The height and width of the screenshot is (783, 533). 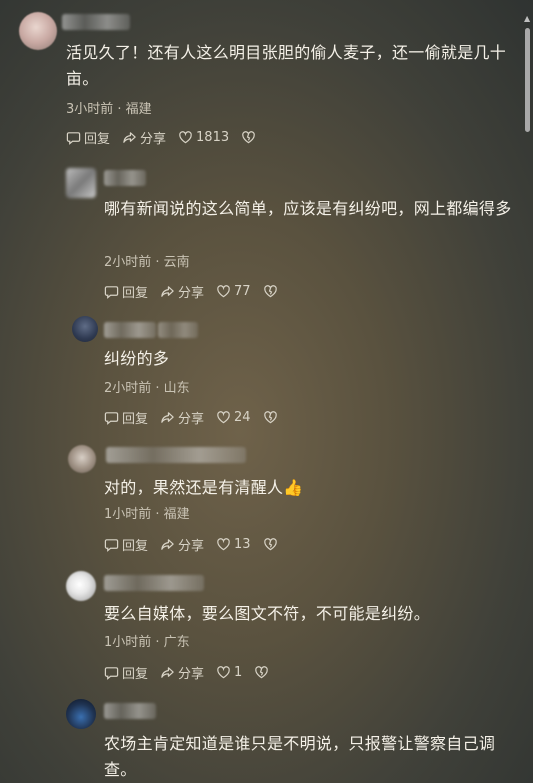 What do you see at coordinates (147, 262) in the screenshot?
I see `comment-meta: 2小时前 · 云南` at bounding box center [147, 262].